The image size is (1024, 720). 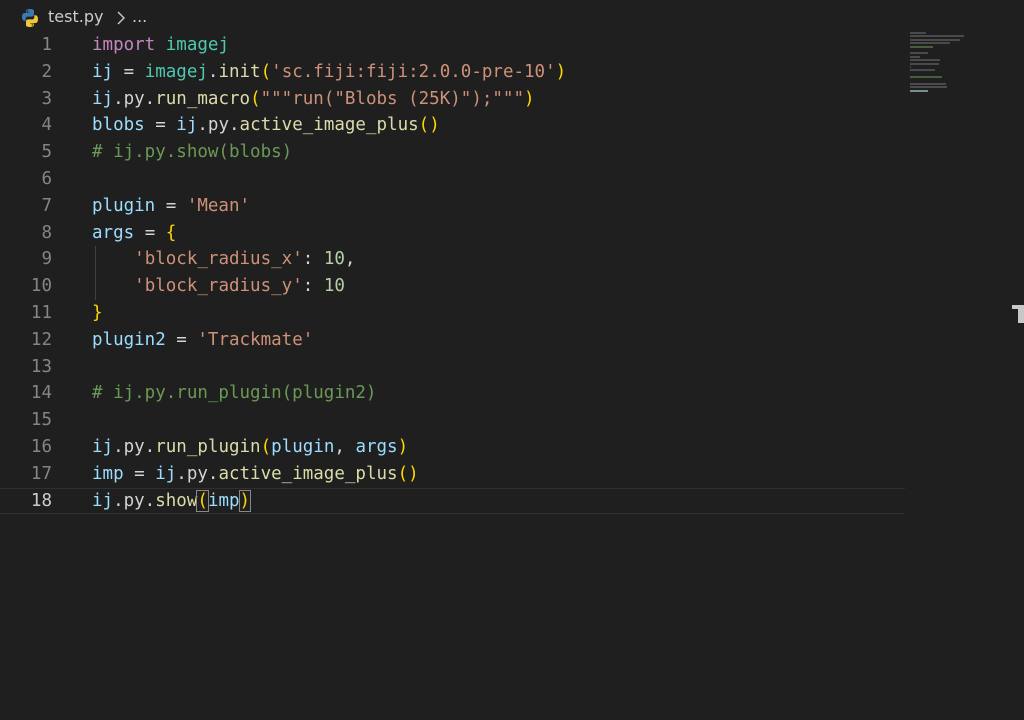 I want to click on code-text: }, so click(x=97, y=313).